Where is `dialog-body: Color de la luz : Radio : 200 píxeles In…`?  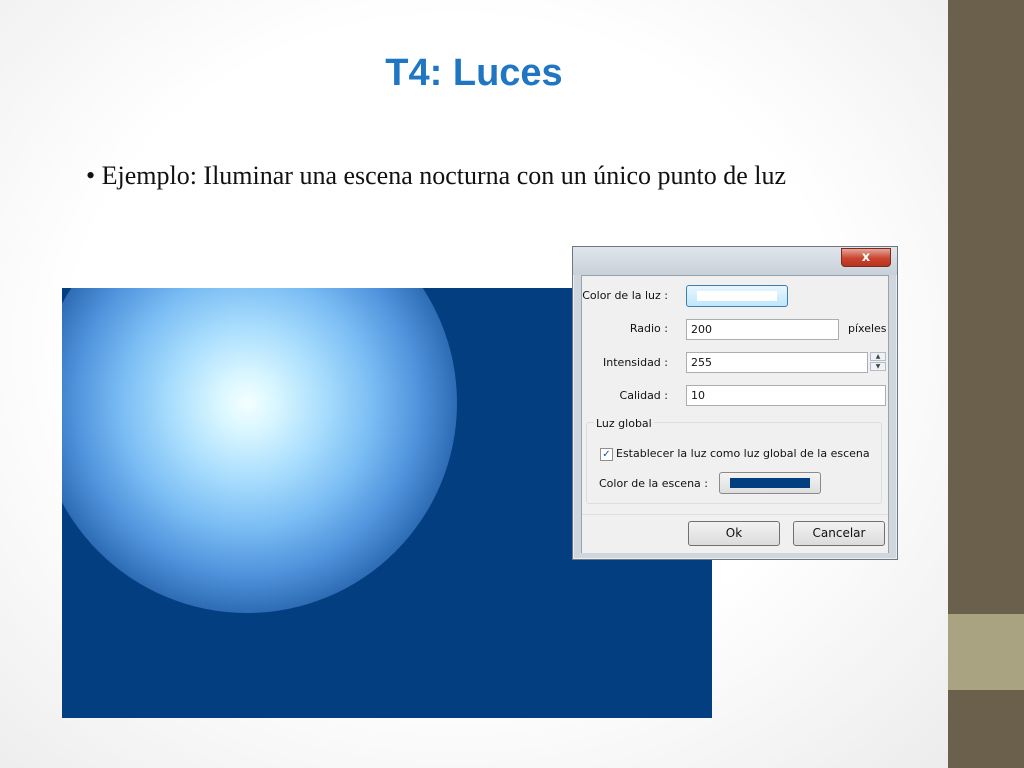
dialog-body: Color de la luz : Radio : 200 píxeles In… is located at coordinates (735, 414).